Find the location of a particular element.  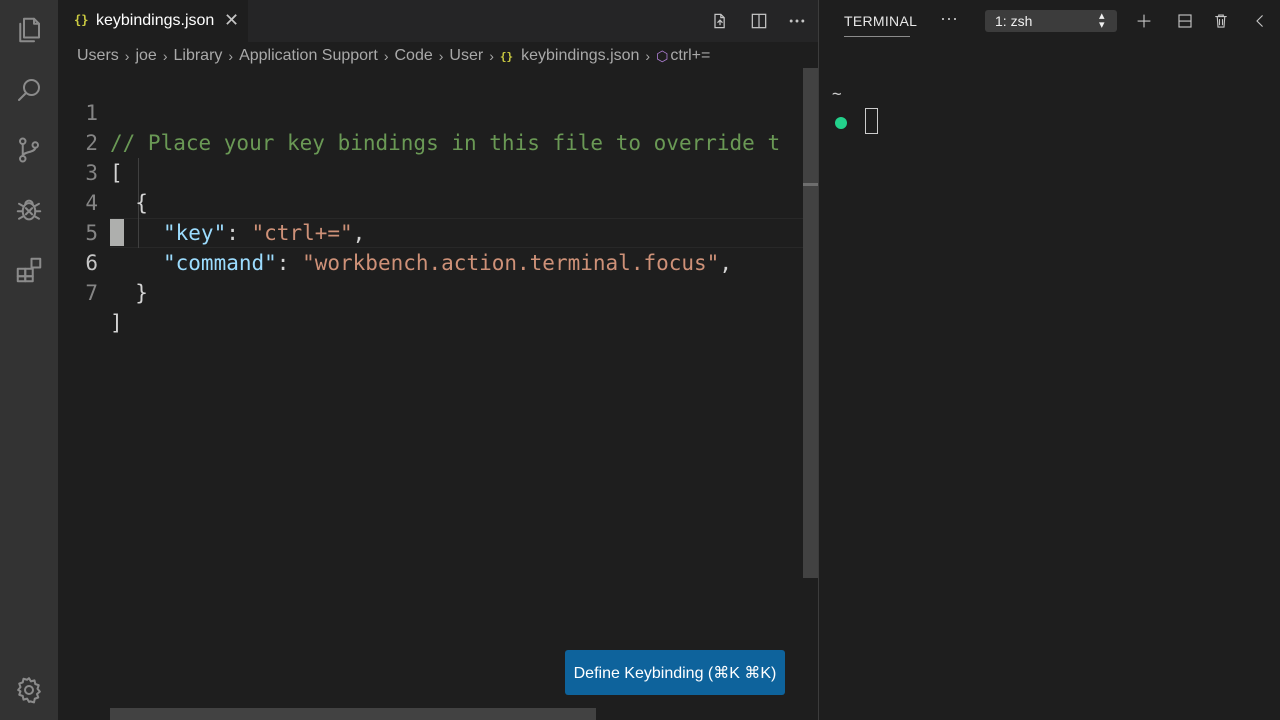

source-control-icon is located at coordinates (29, 150).